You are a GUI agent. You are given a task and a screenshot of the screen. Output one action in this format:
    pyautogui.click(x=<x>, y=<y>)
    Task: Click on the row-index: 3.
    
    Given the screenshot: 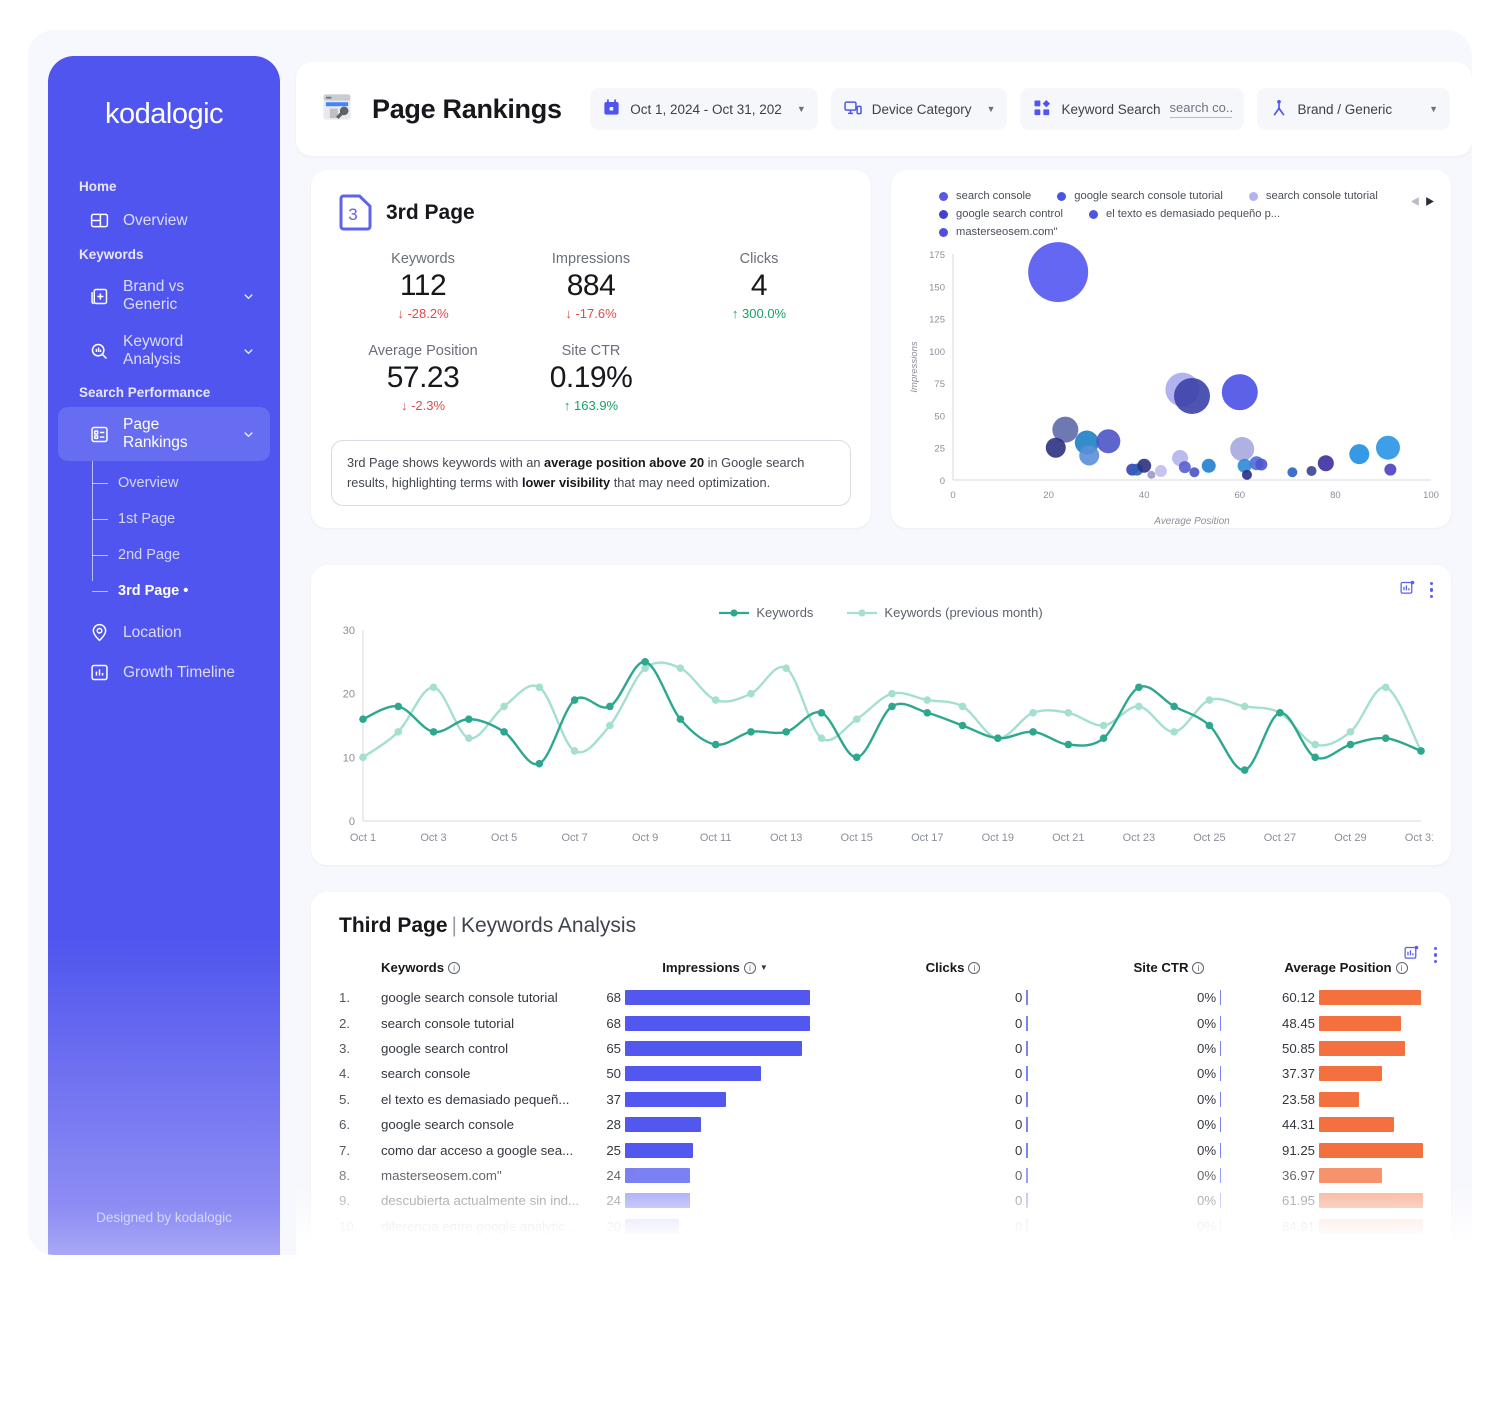 What is the action you would take?
    pyautogui.click(x=345, y=1048)
    